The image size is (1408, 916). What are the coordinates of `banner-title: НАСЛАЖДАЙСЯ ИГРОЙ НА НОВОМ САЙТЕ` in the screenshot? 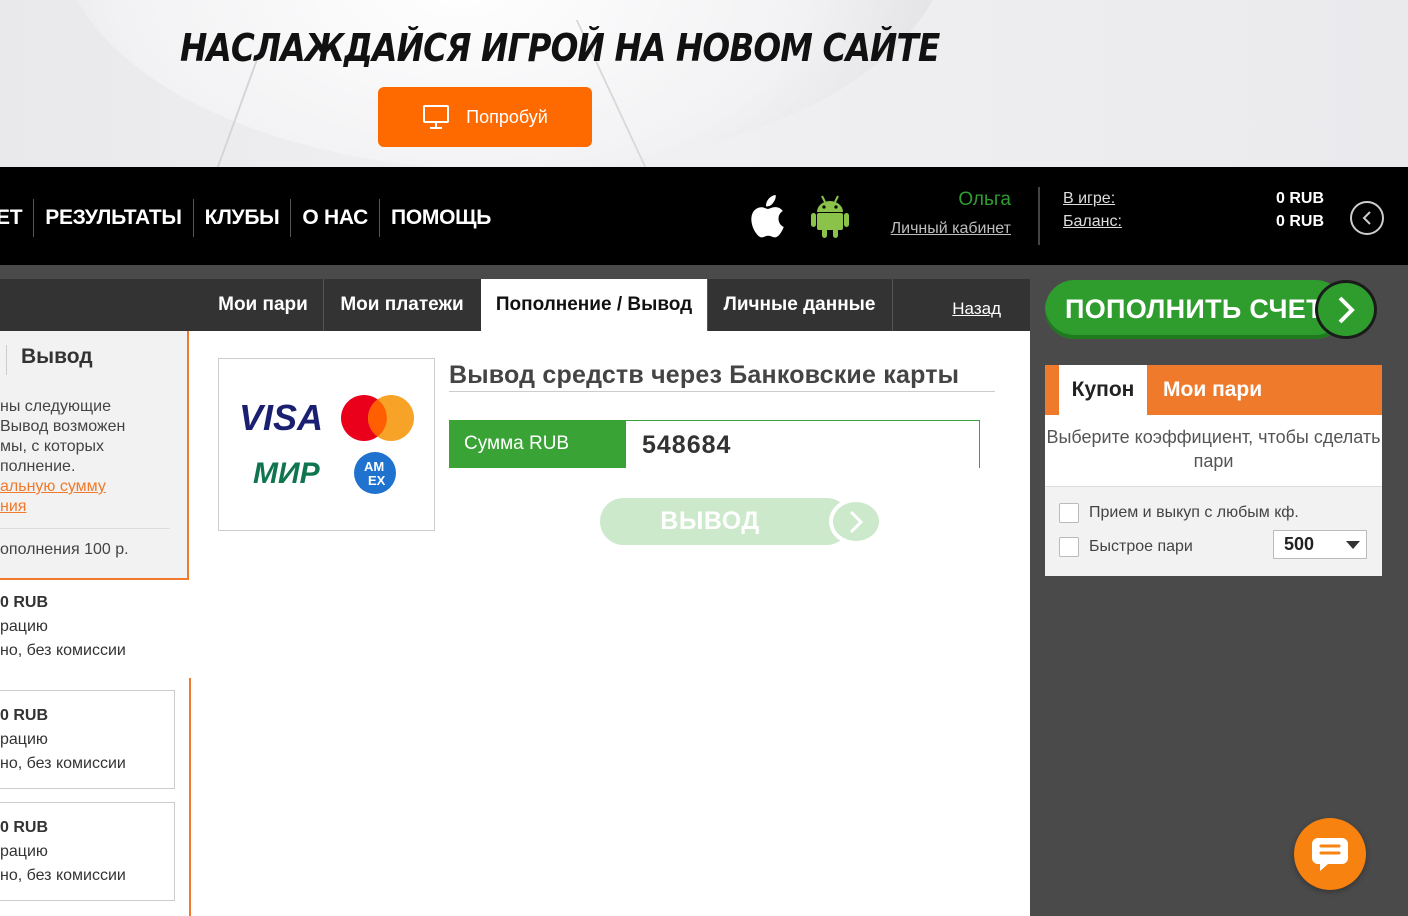 It's located at (560, 48).